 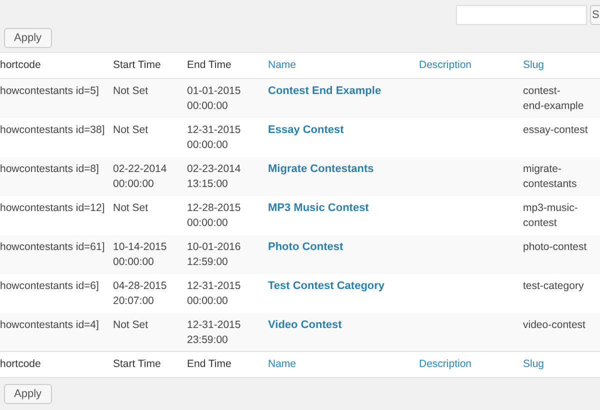 I want to click on shortcode-text: howcontestants id=4], so click(x=50, y=325).